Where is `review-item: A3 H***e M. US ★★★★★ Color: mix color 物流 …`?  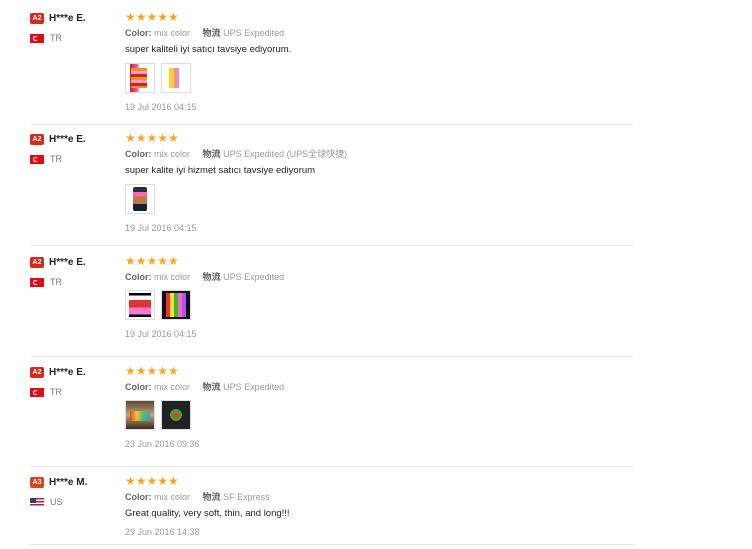 review-item: A3 H***e M. US ★★★★★ Color: mix color 物流 … is located at coordinates (332, 509).